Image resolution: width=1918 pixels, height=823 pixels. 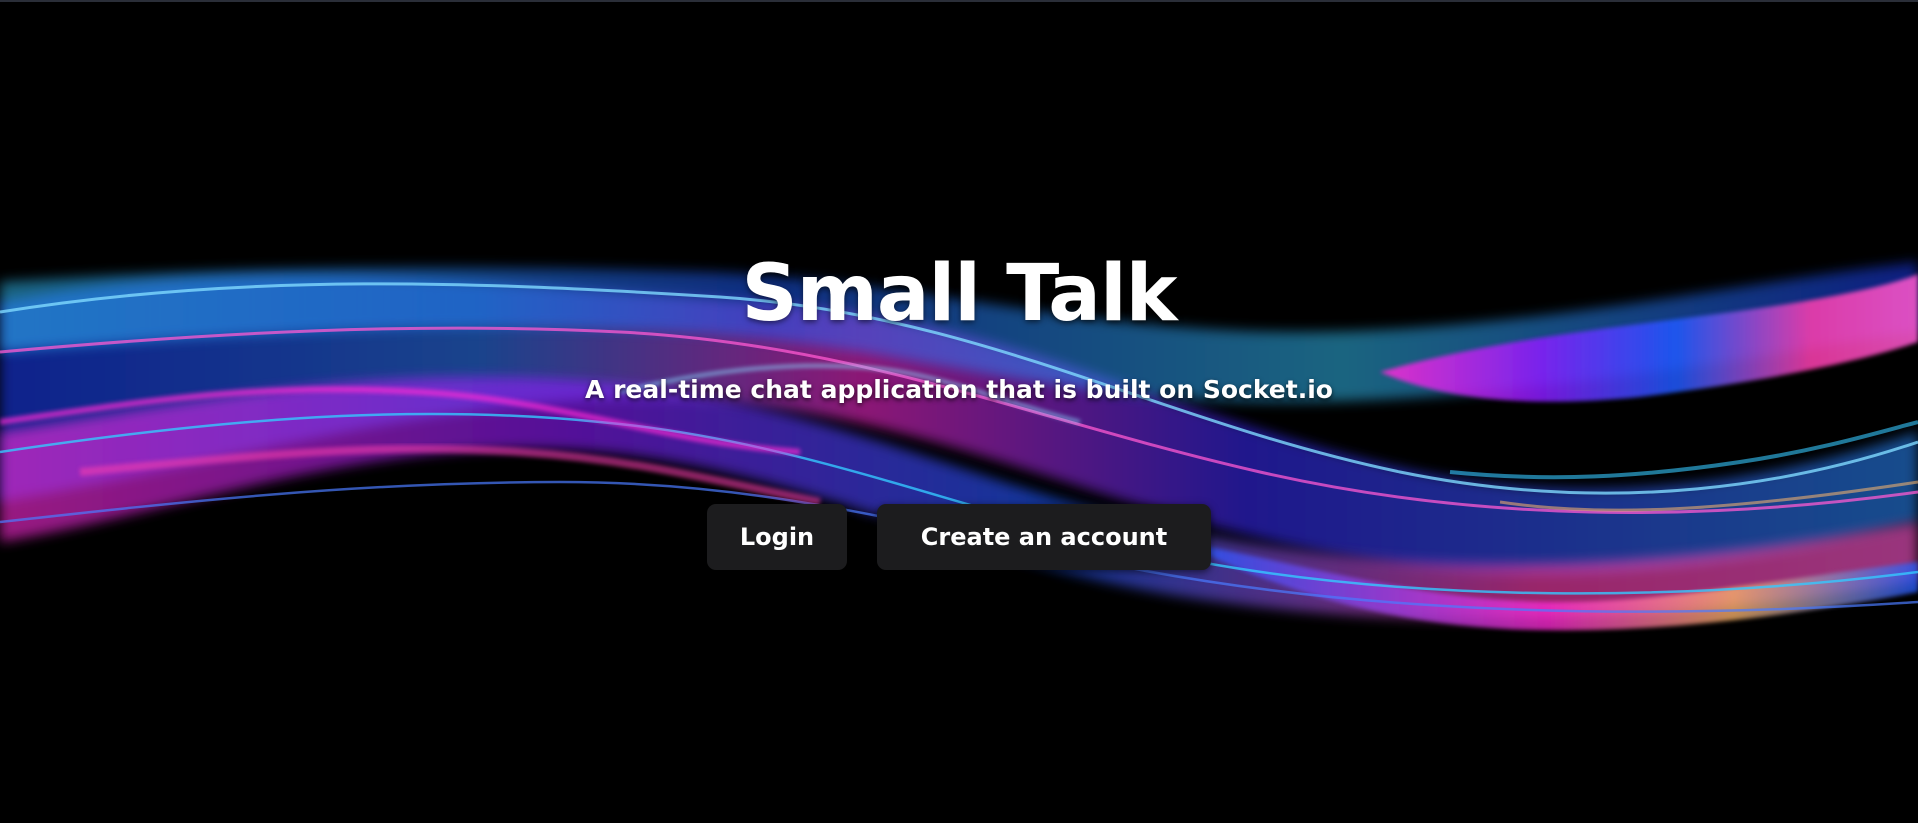 I want to click on page-title: Small Talk, so click(x=959, y=294).